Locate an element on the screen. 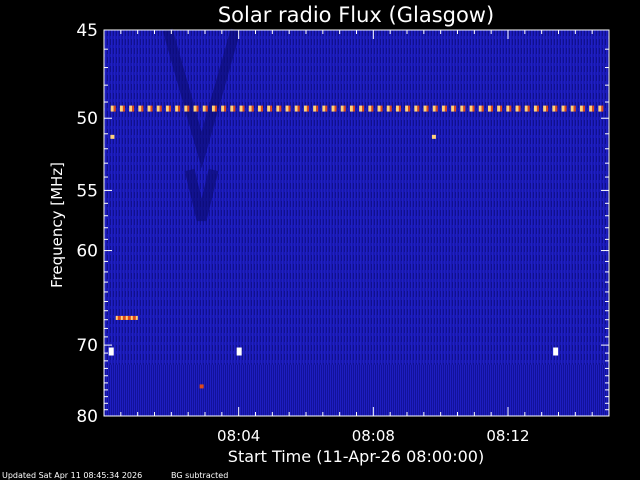 This screenshot has height=480, width=640. y-tick-label: 50 is located at coordinates (87, 119).